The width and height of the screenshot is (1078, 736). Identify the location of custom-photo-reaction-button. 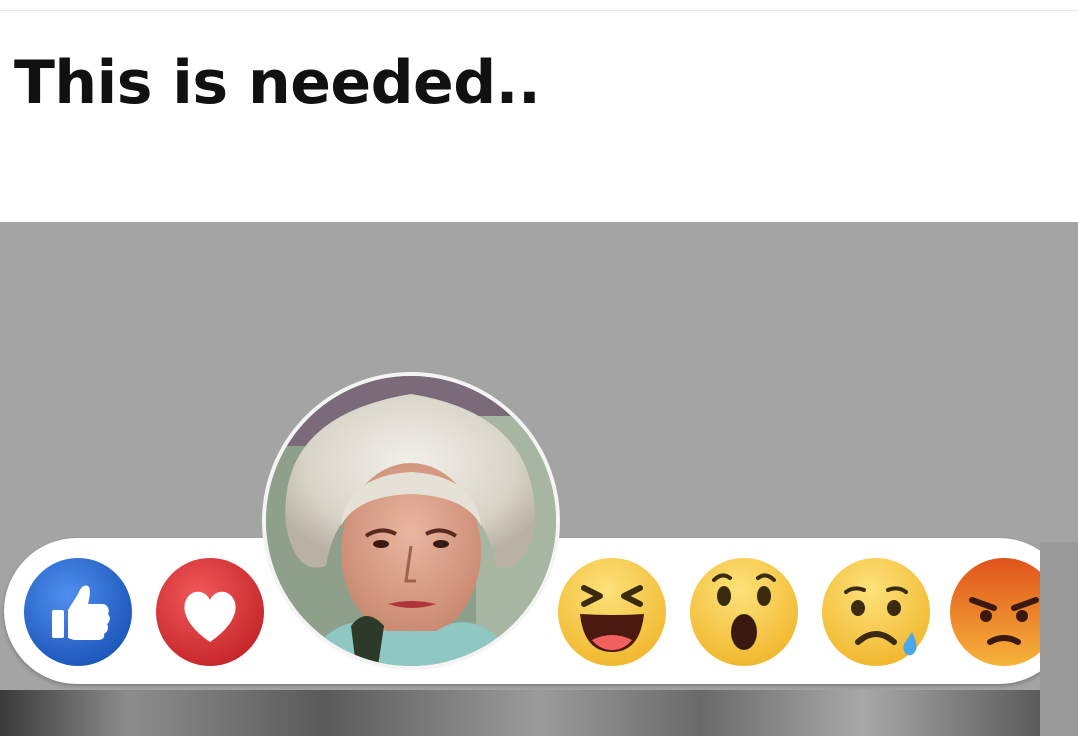
(411, 521).